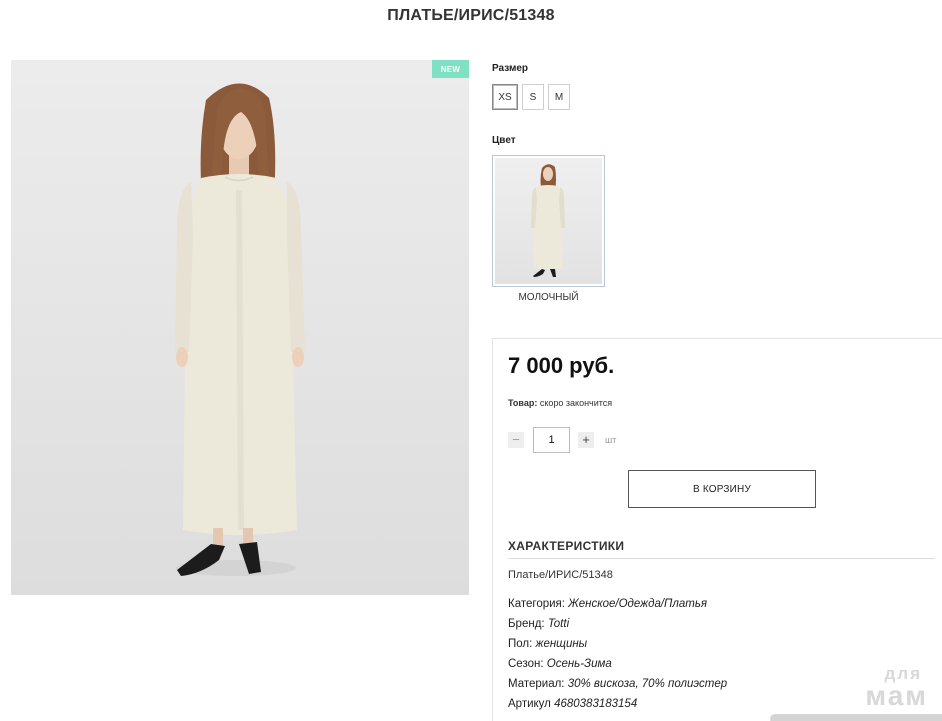 The height and width of the screenshot is (721, 942). I want to click on size-option-s: S, so click(533, 97).